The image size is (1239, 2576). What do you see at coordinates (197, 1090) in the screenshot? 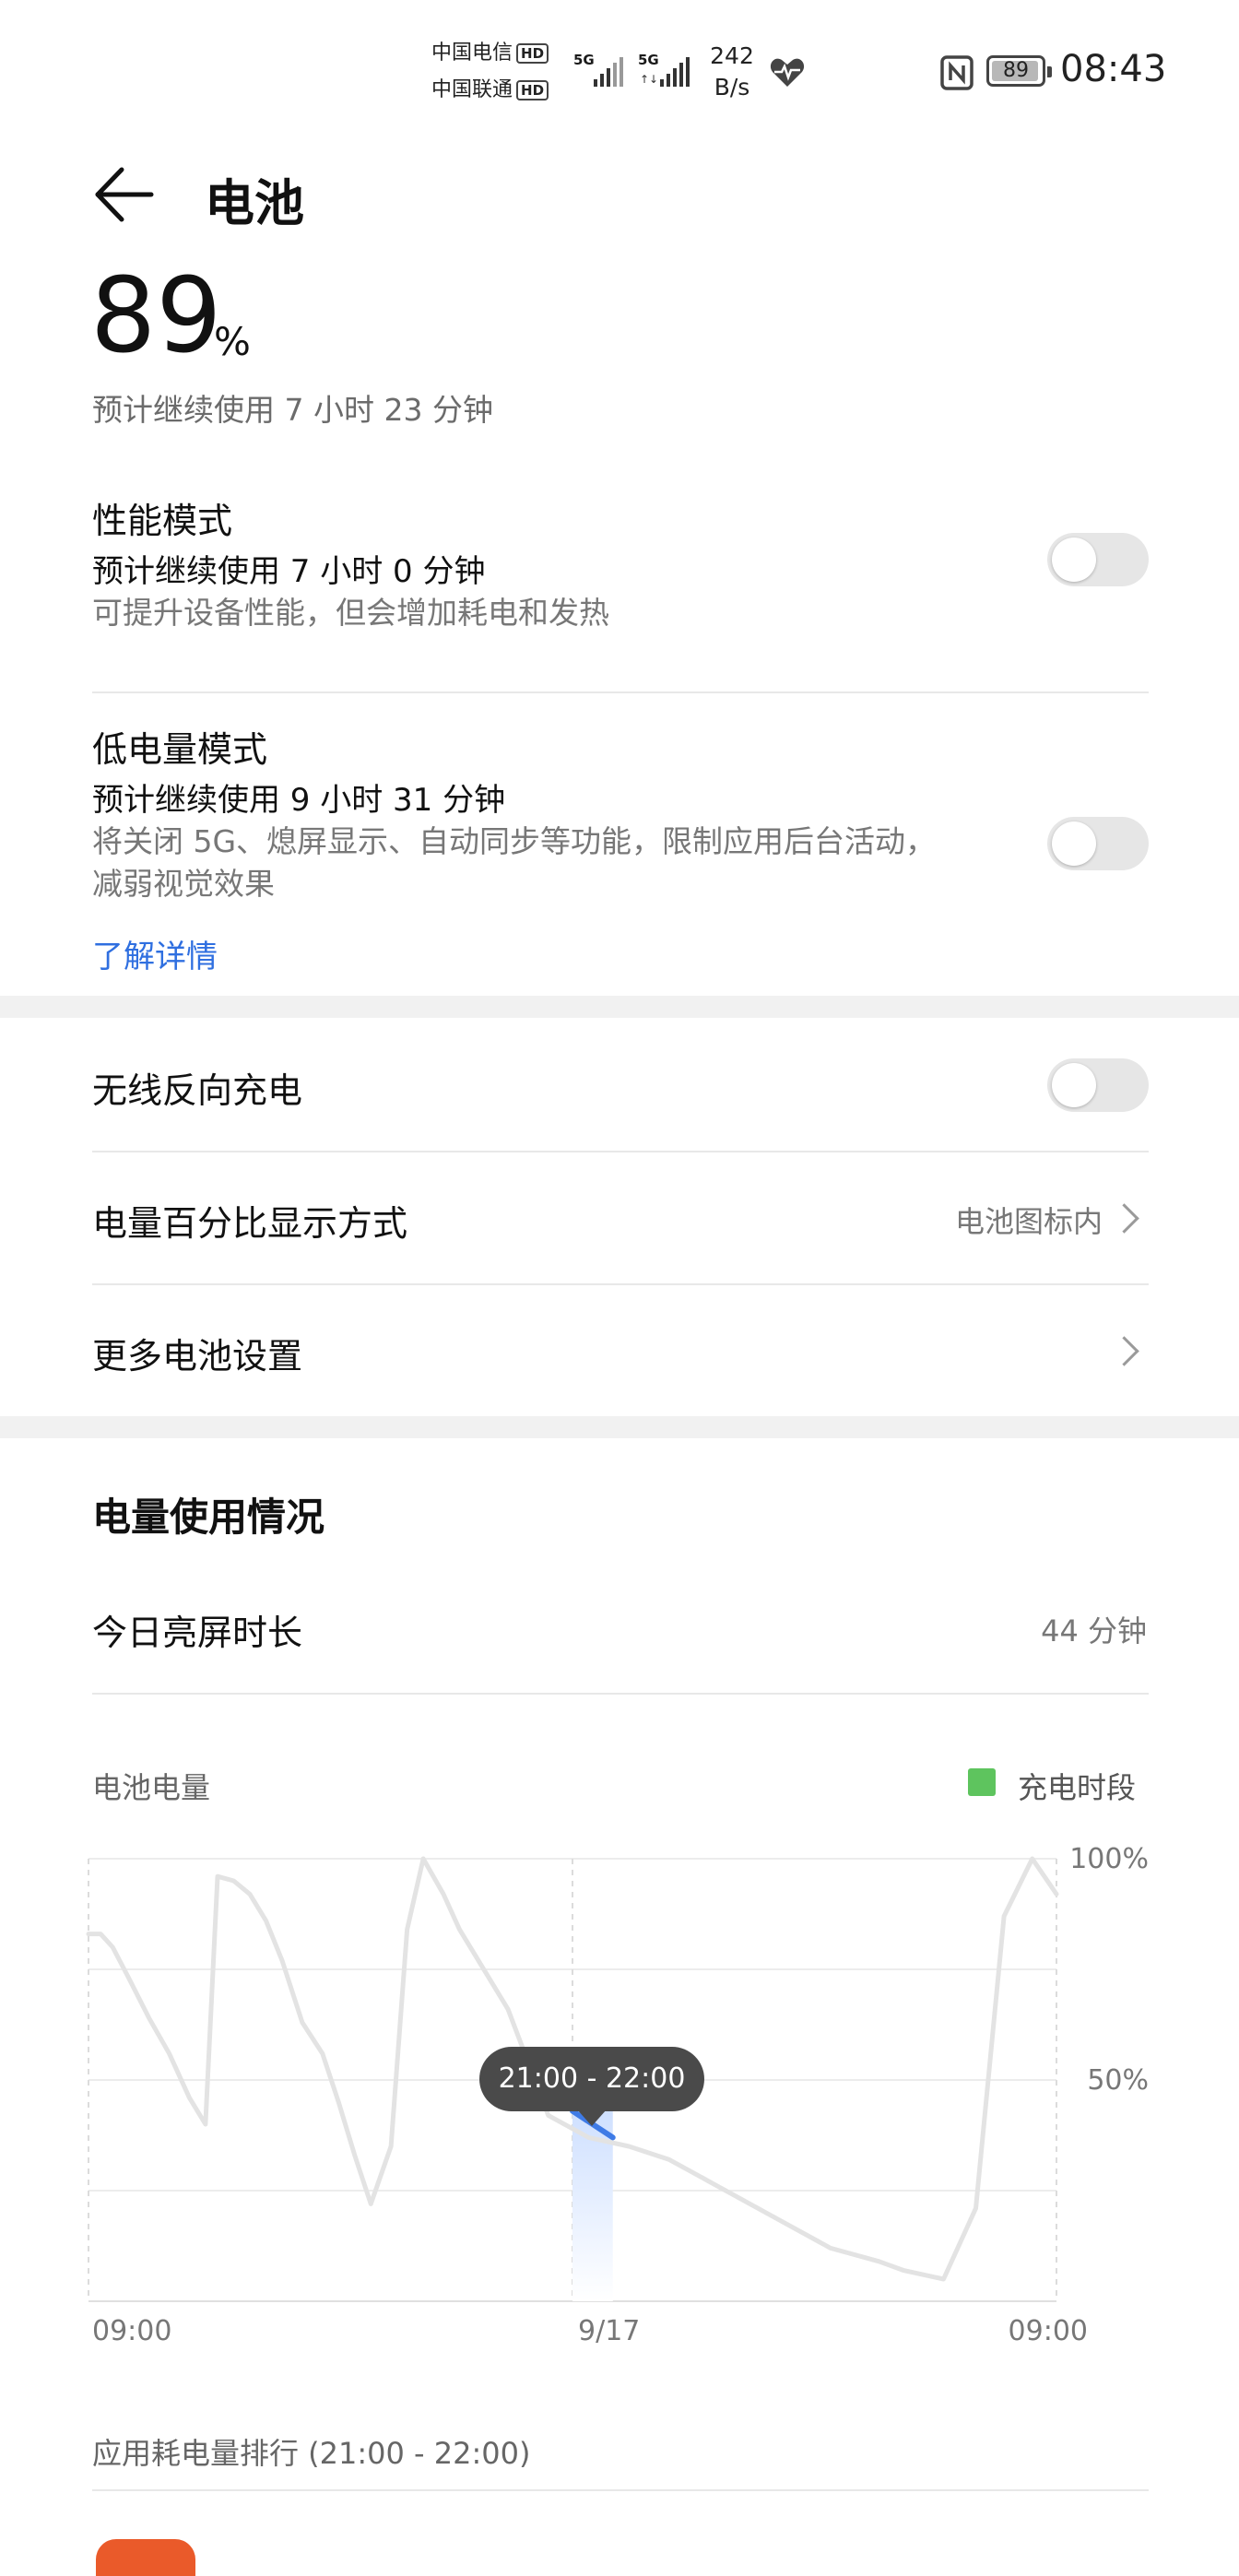
I see `wireless-reverse-title: 无线反向充电` at bounding box center [197, 1090].